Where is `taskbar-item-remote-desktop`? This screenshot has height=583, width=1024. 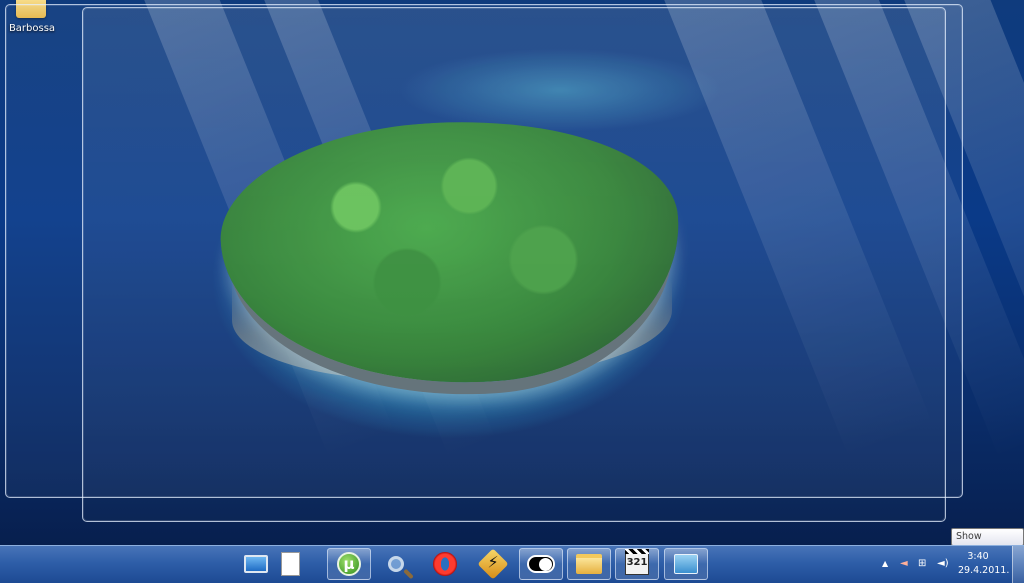 taskbar-item-remote-desktop is located at coordinates (686, 564).